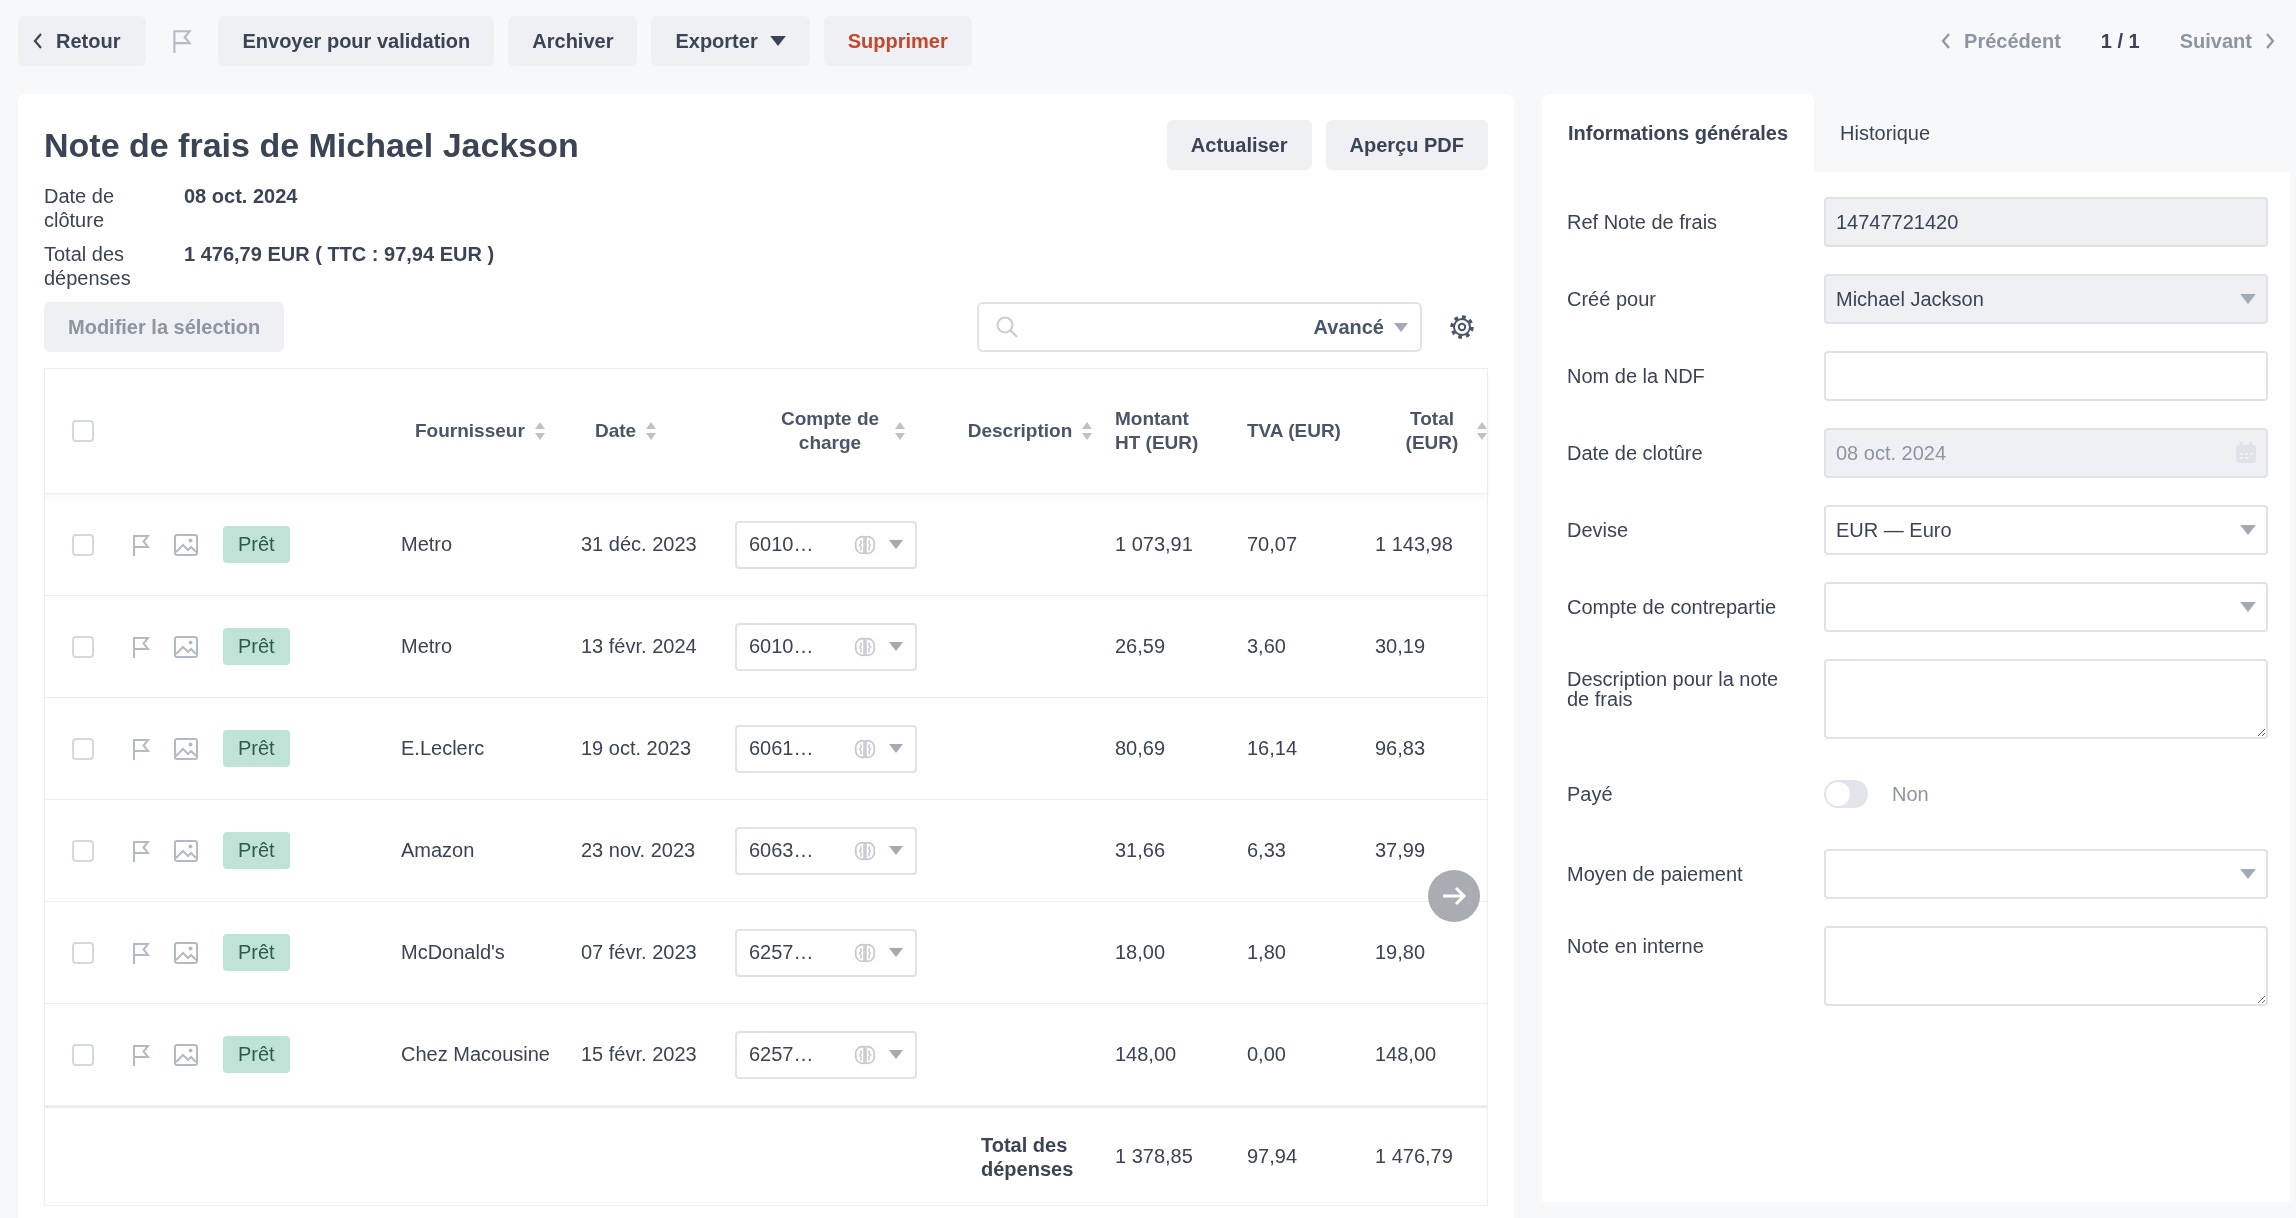 This screenshot has height=1218, width=2296. I want to click on tab: Informations générales, so click(1678, 133).